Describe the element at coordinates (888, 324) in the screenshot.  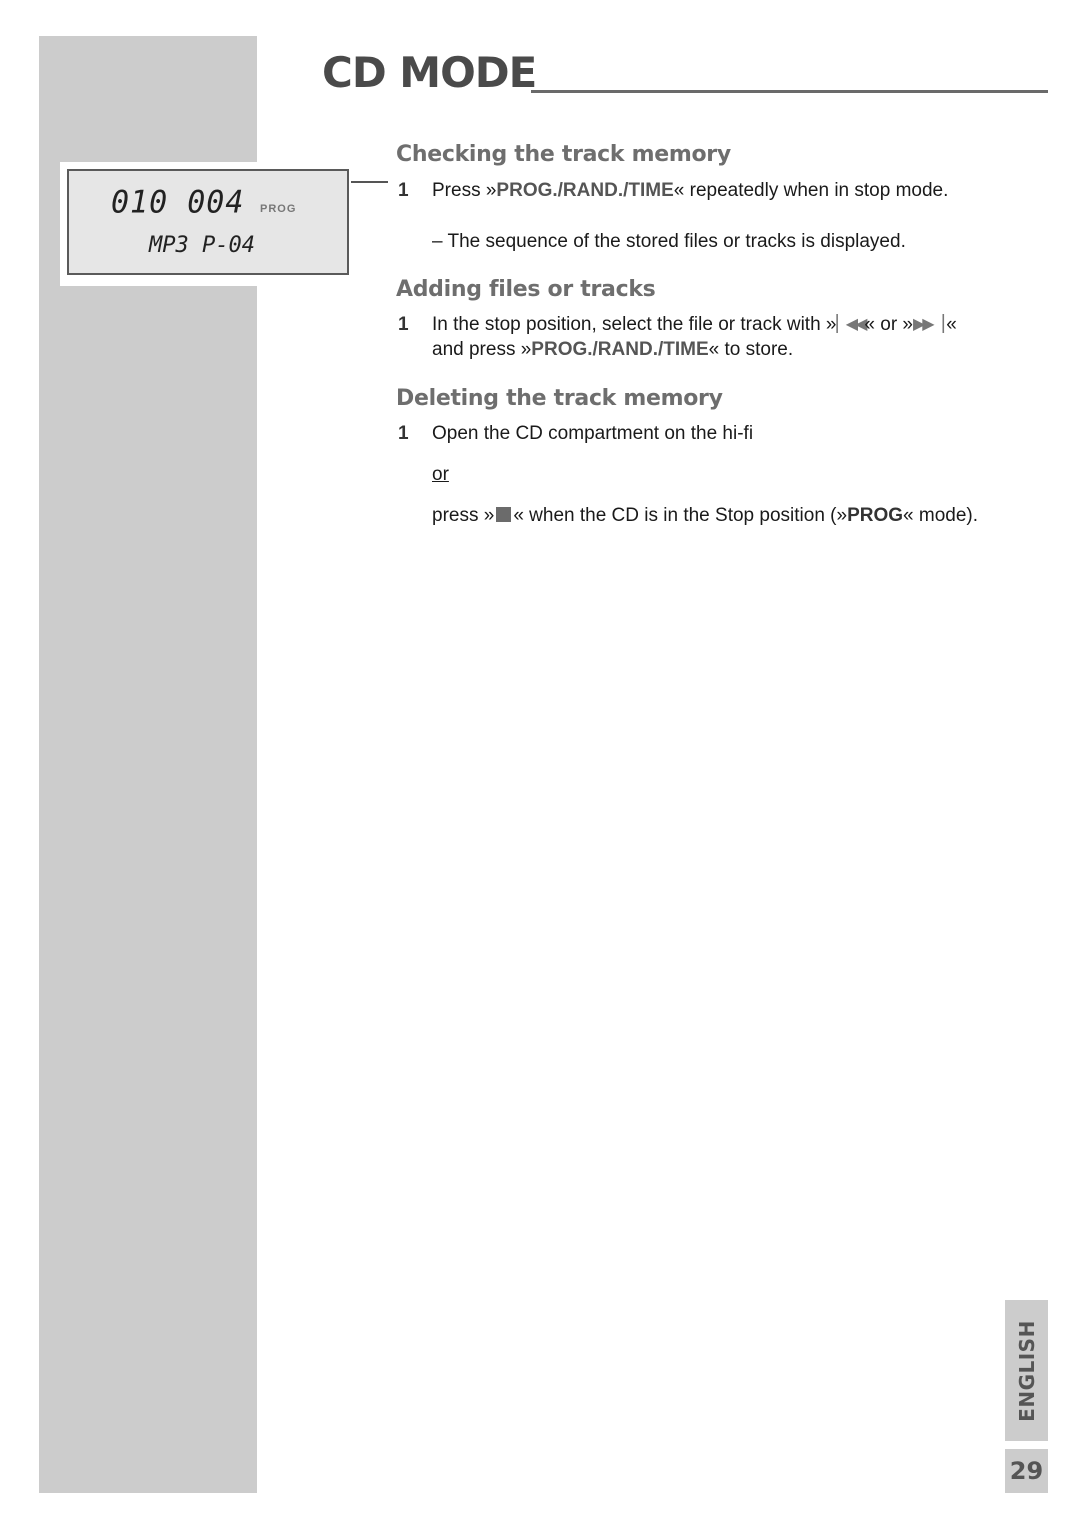
I see `text: « or »` at that location.